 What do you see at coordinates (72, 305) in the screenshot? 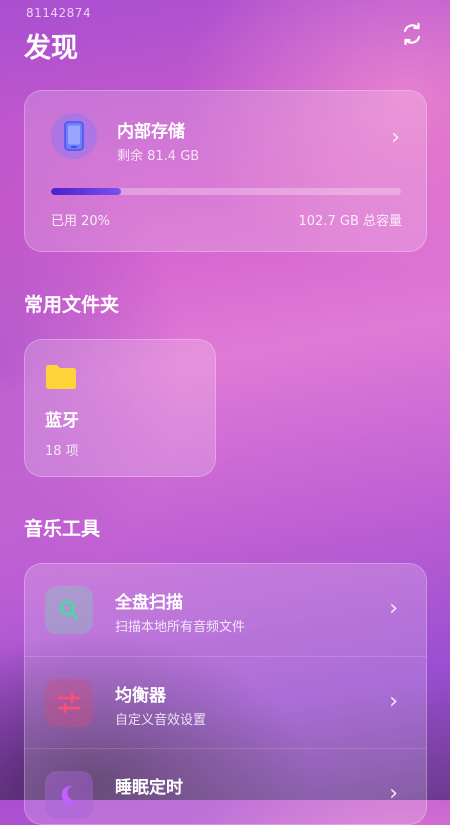
I see `folders-section-title: 常用文件夹` at bounding box center [72, 305].